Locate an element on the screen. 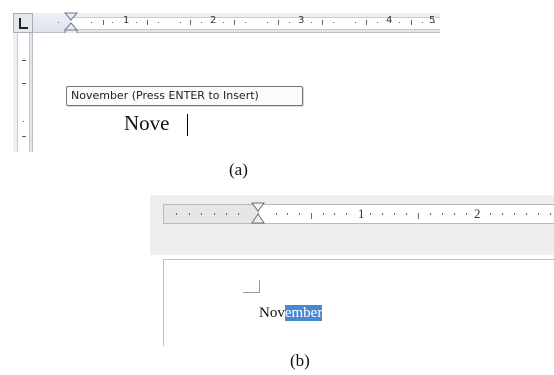  horizontal-ruler: 1 2 is located at coordinates (358, 214).